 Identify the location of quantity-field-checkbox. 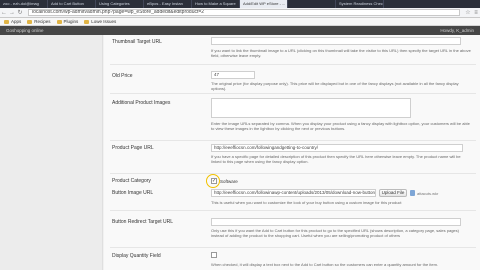
(214, 255).